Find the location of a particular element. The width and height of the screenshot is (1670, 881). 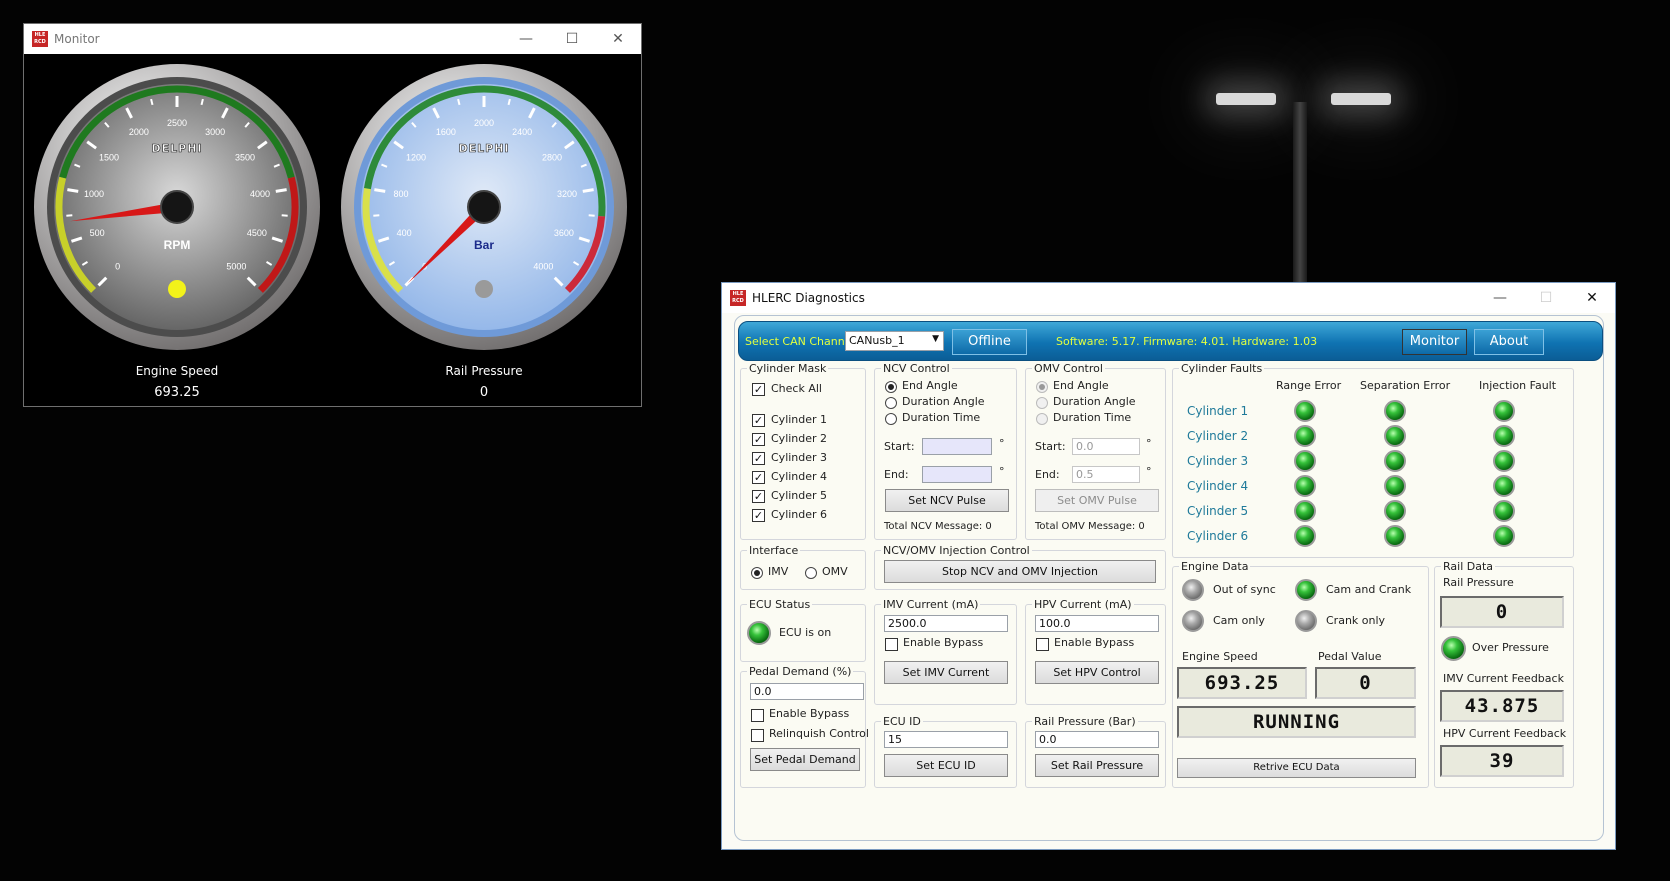

relinquish-control-checkbox is located at coordinates (757, 735).